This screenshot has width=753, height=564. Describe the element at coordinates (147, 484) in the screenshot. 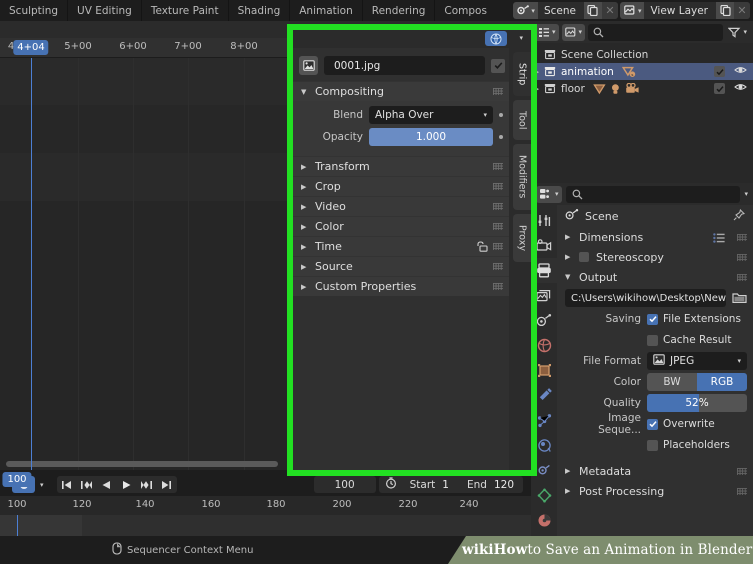

I see `next-keyframe-button` at that location.